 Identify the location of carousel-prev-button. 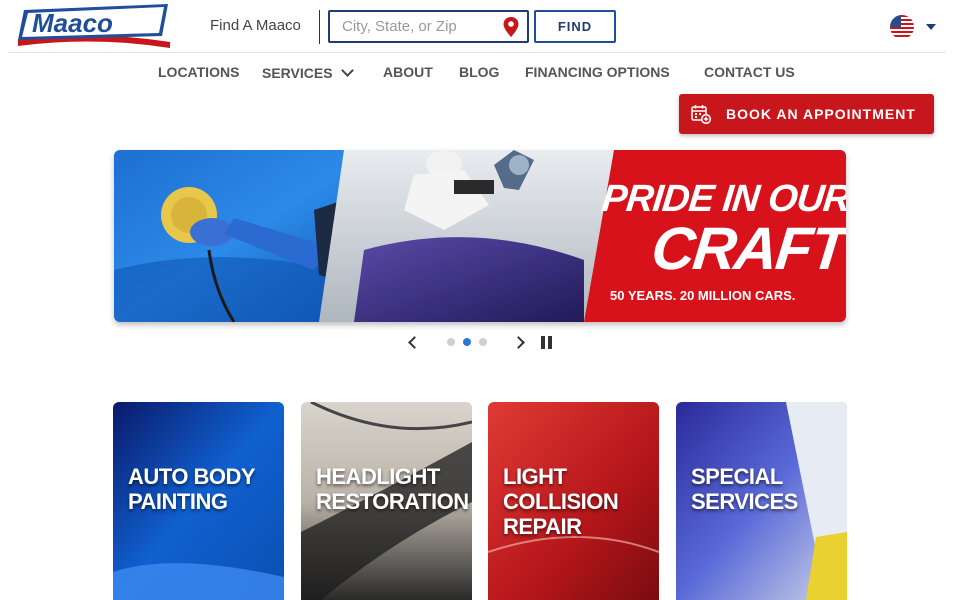
(414, 342).